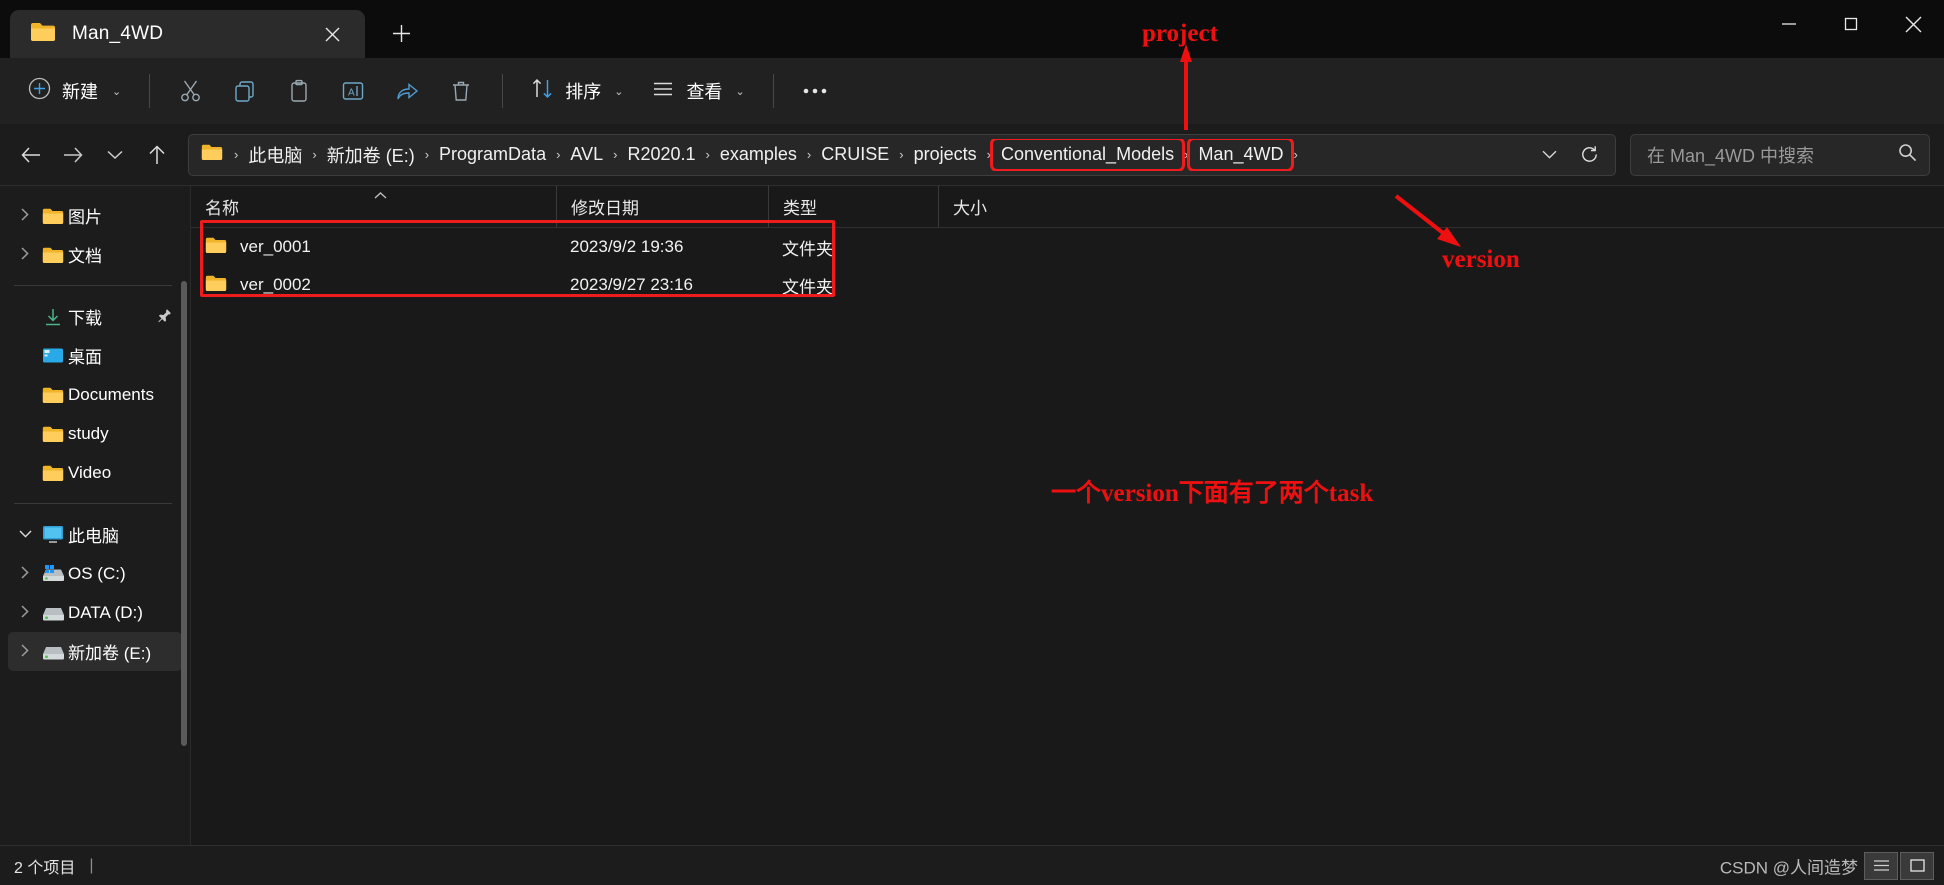  I want to click on breadcrumb-item-programdata: ProgramData, so click(492, 154).